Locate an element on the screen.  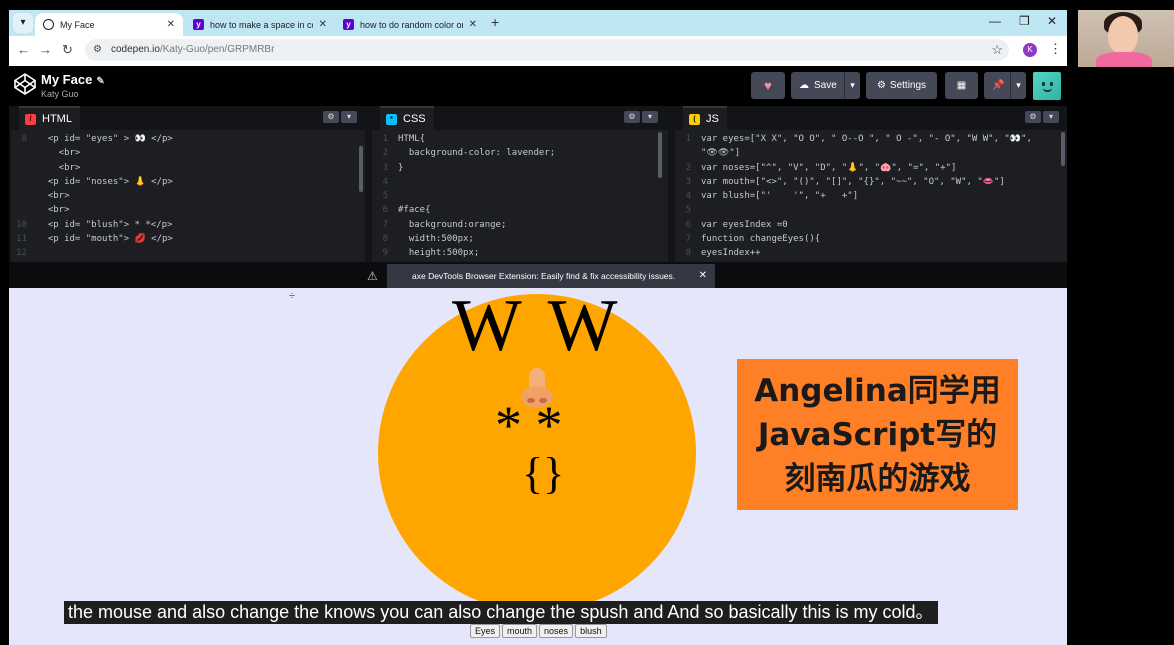
pin-button: 📌 ▾ is located at coordinates (1005, 85).